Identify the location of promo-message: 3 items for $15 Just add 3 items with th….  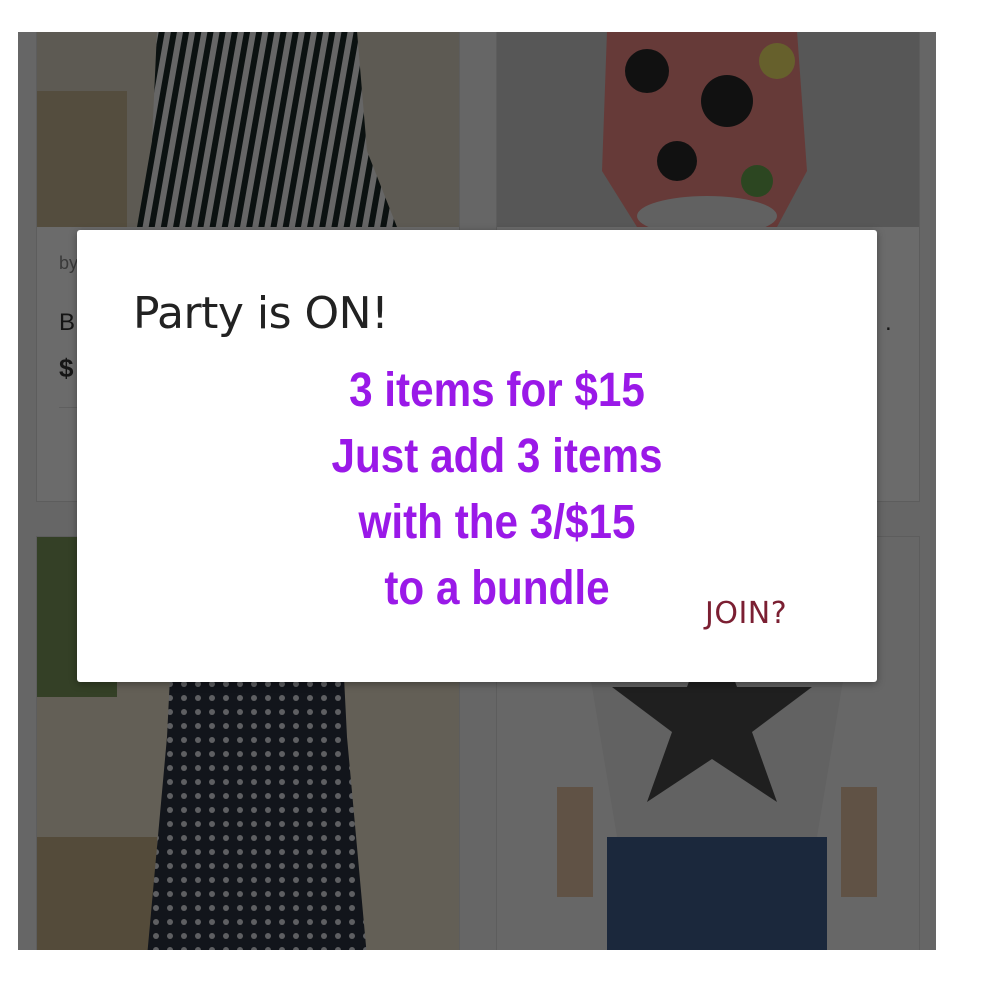
(497, 490).